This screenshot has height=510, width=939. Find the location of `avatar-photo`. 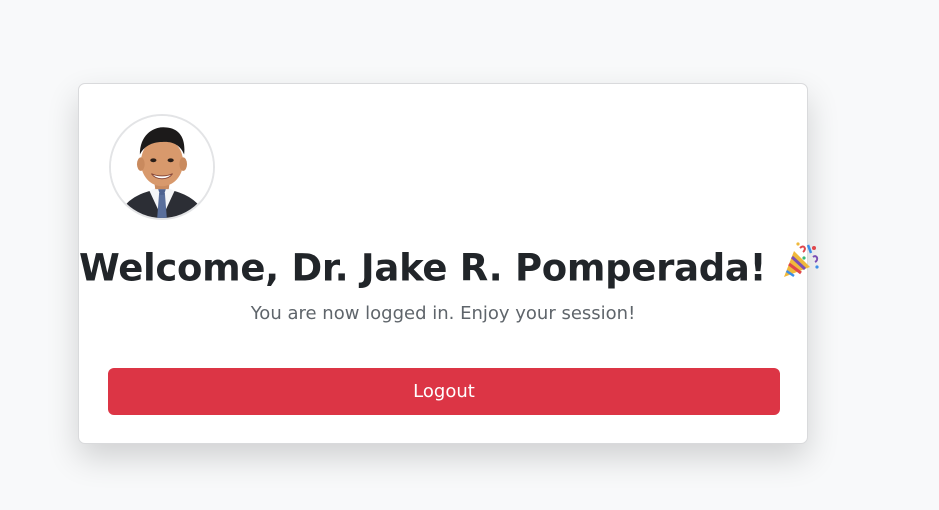

avatar-photo is located at coordinates (162, 167).